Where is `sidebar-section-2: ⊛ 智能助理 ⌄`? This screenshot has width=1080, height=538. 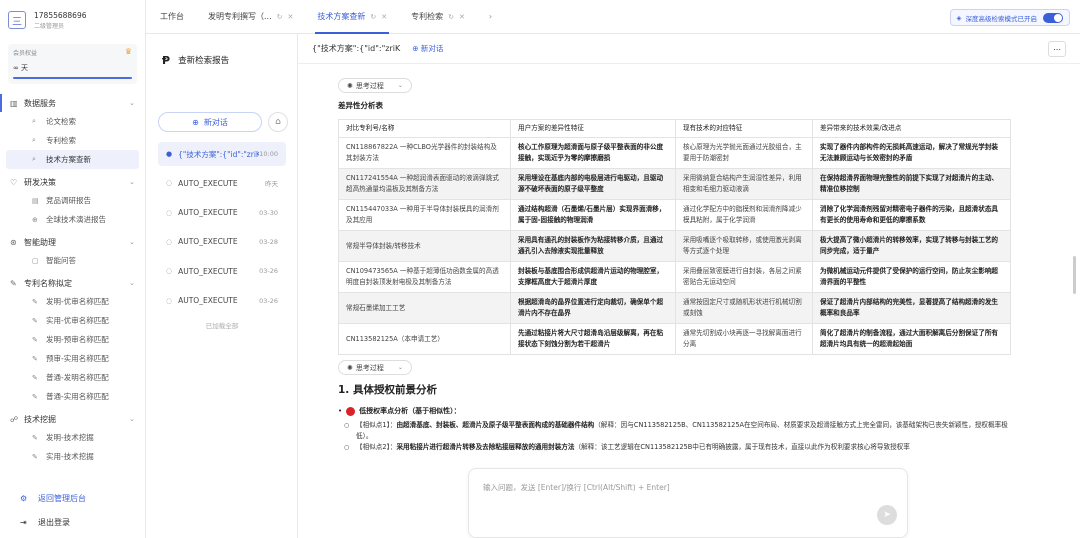
sidebar-section-2: ⊛ 智能助理 ⌄ is located at coordinates (72, 242).